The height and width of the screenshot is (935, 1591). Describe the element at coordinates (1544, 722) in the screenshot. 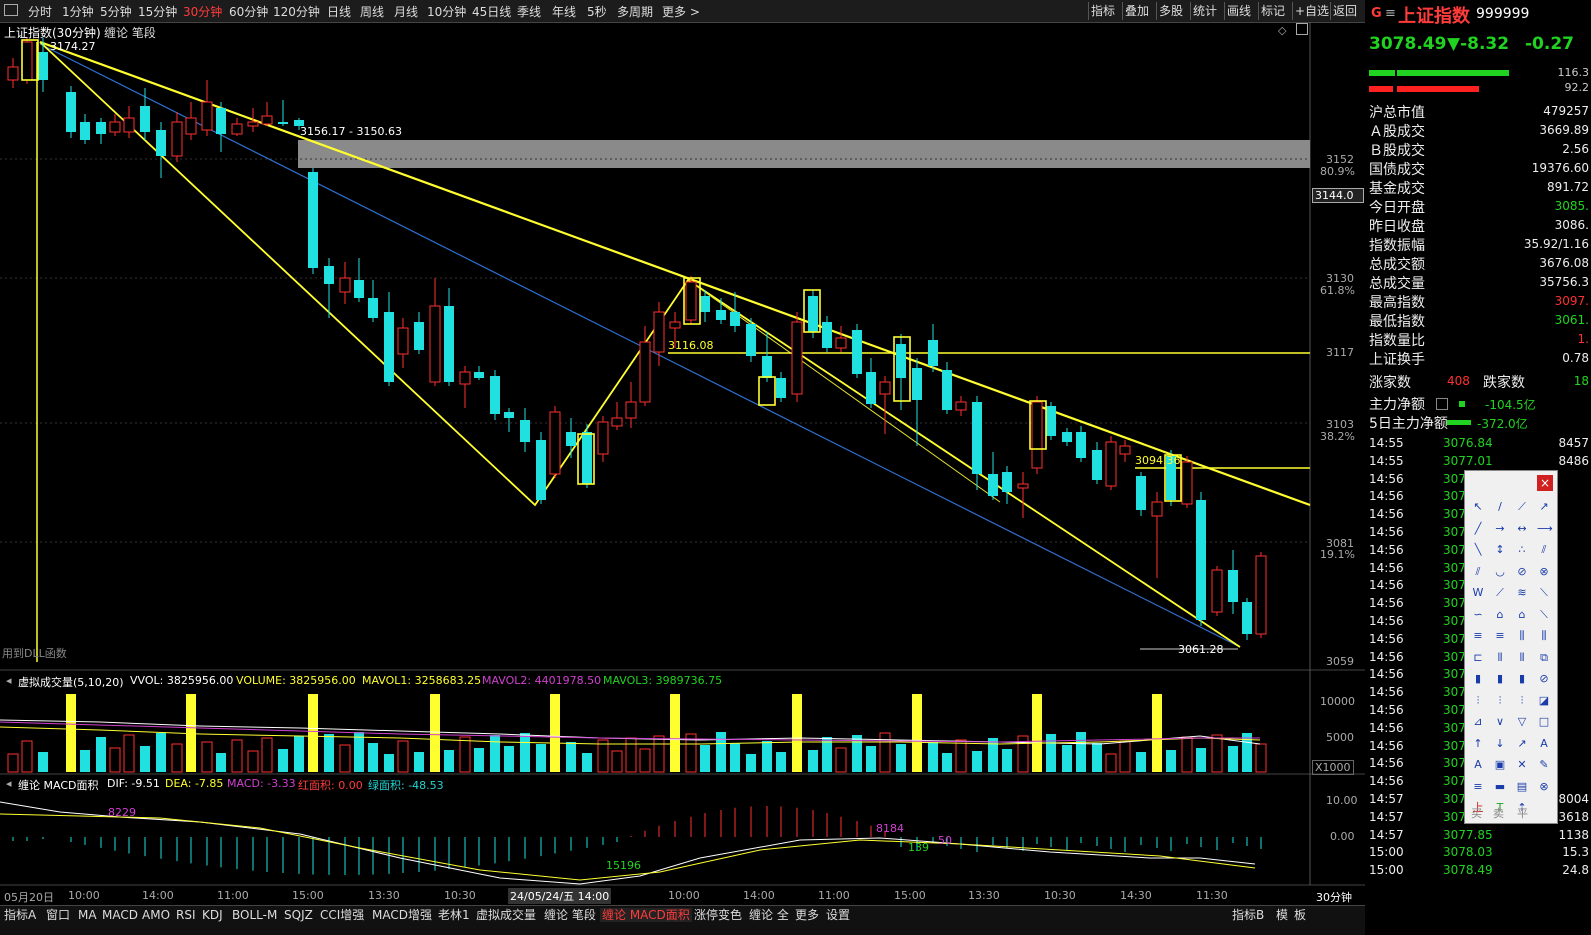

I see `drawing-tool-icon: □` at that location.